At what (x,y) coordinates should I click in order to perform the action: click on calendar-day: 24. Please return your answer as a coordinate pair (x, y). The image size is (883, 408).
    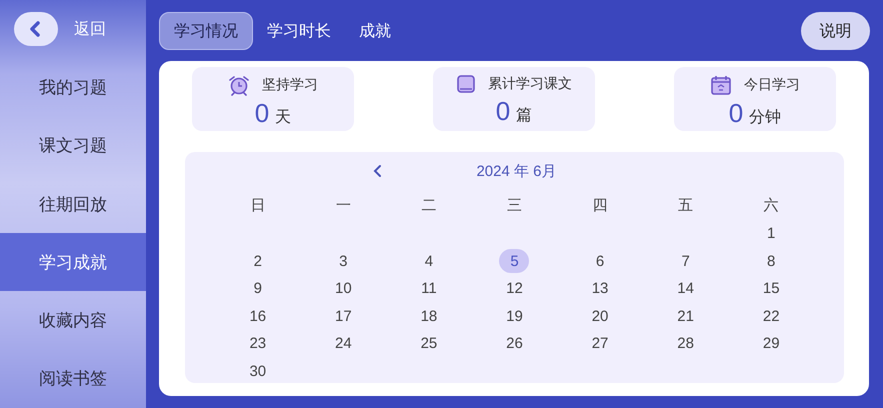
    Looking at the image, I should click on (343, 344).